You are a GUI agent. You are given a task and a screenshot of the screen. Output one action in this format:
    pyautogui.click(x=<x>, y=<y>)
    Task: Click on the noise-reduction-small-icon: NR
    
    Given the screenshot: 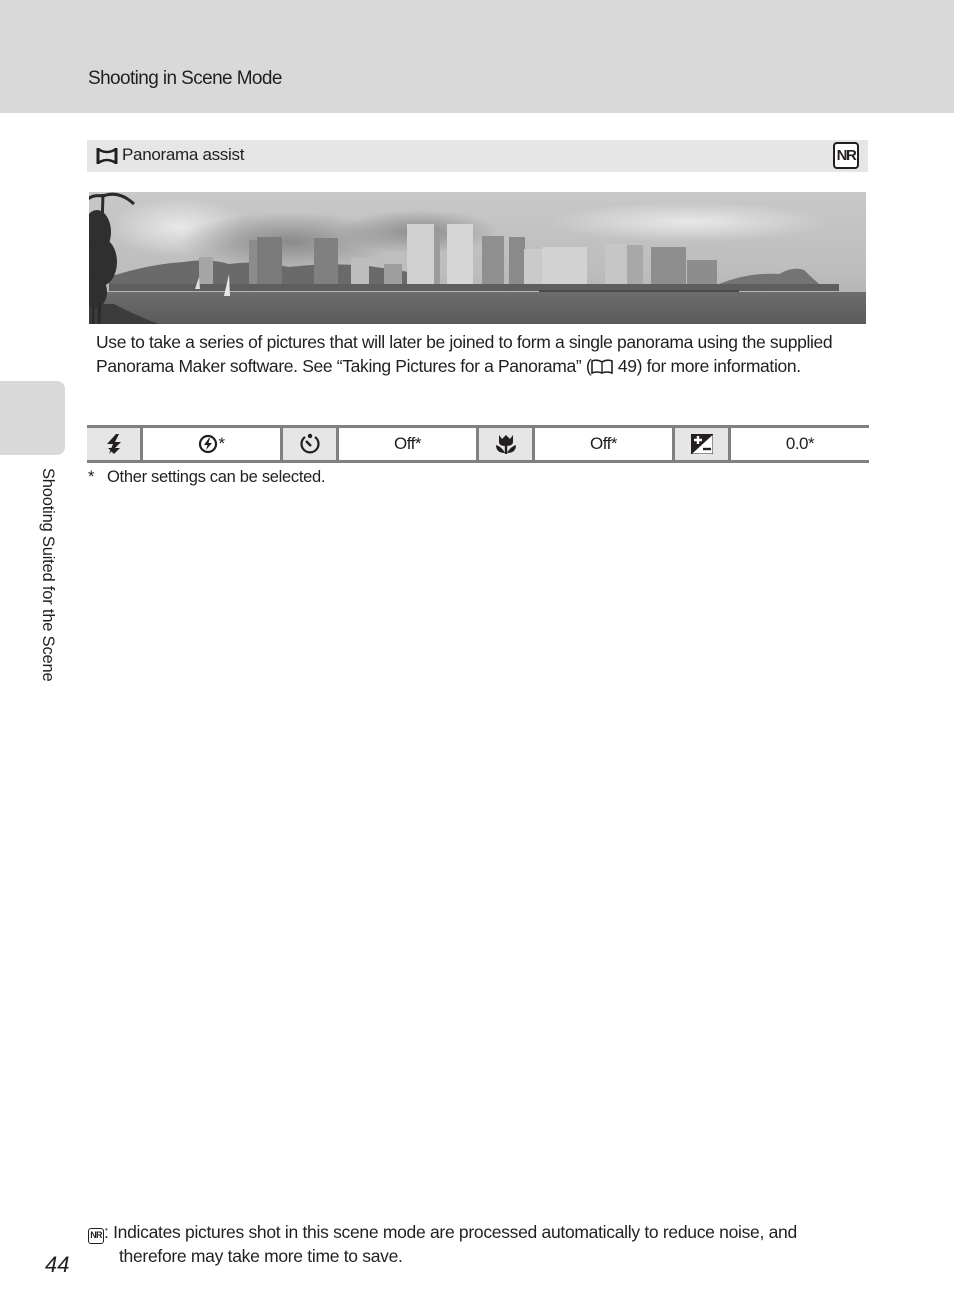 What is the action you would take?
    pyautogui.click(x=96, y=1236)
    